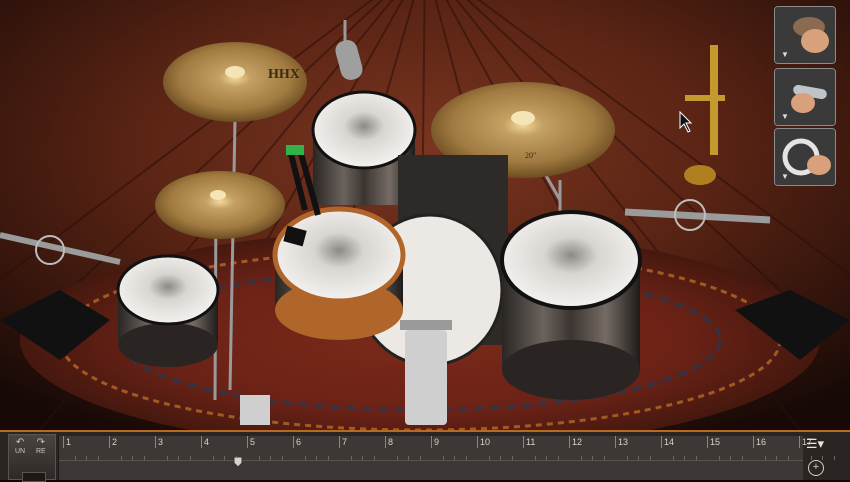 The width and height of the screenshot is (850, 482). I want to click on crash-cymbal, so click(220, 205).